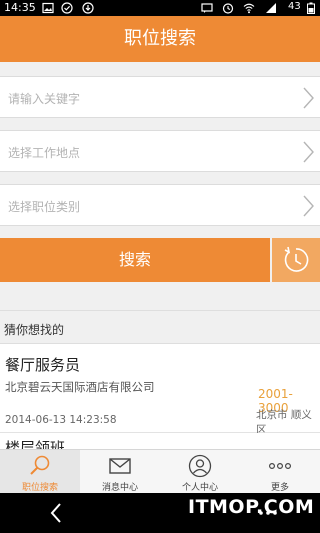  What do you see at coordinates (200, 466) in the screenshot?
I see `person-icon` at bounding box center [200, 466].